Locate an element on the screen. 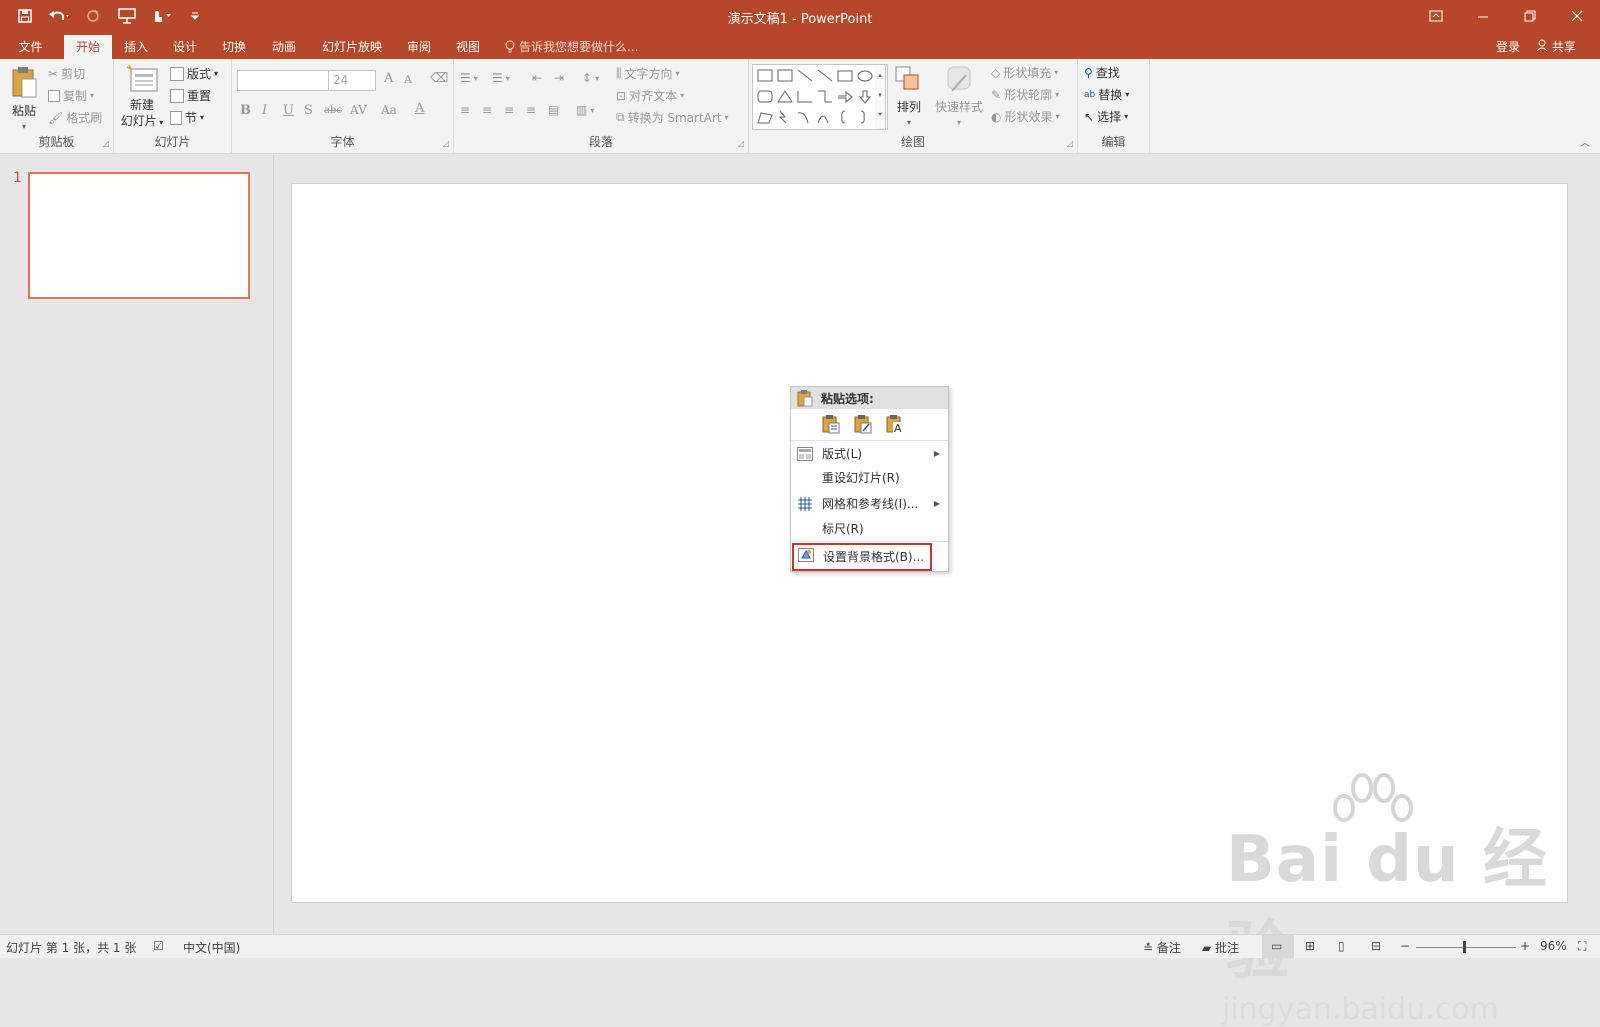 This screenshot has width=1600, height=1027. submenu-arrow-icon: ▶ is located at coordinates (936, 453).